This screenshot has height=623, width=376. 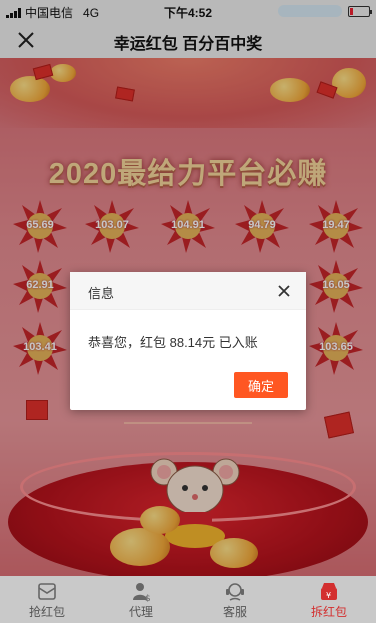 I want to click on dialog-header: 信息, so click(x=188, y=291).